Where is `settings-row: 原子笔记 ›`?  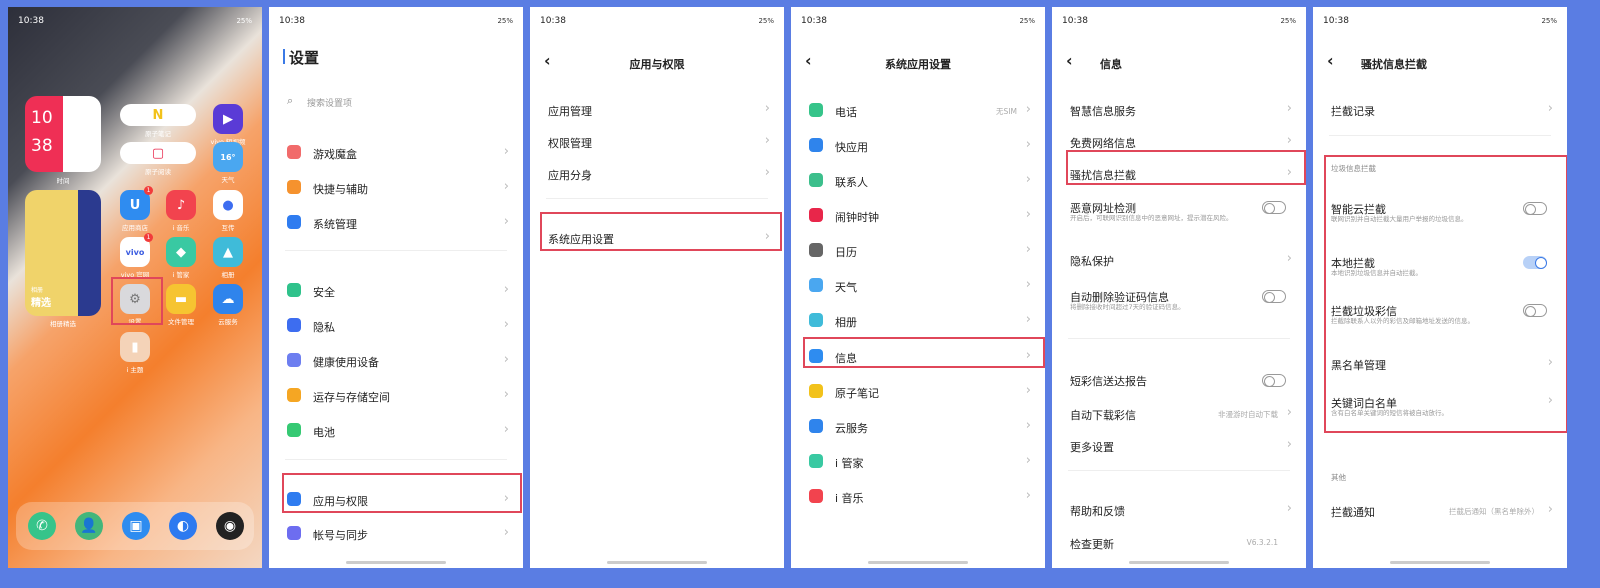 settings-row: 原子笔记 › is located at coordinates (918, 392).